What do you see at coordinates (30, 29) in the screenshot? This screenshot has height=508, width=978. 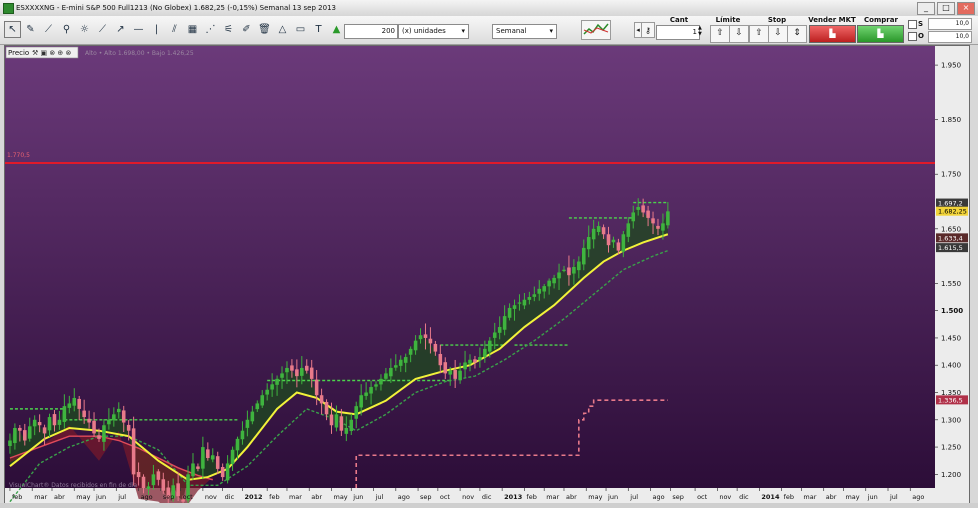 I see `pencil-tool-icon: ✎` at bounding box center [30, 29].